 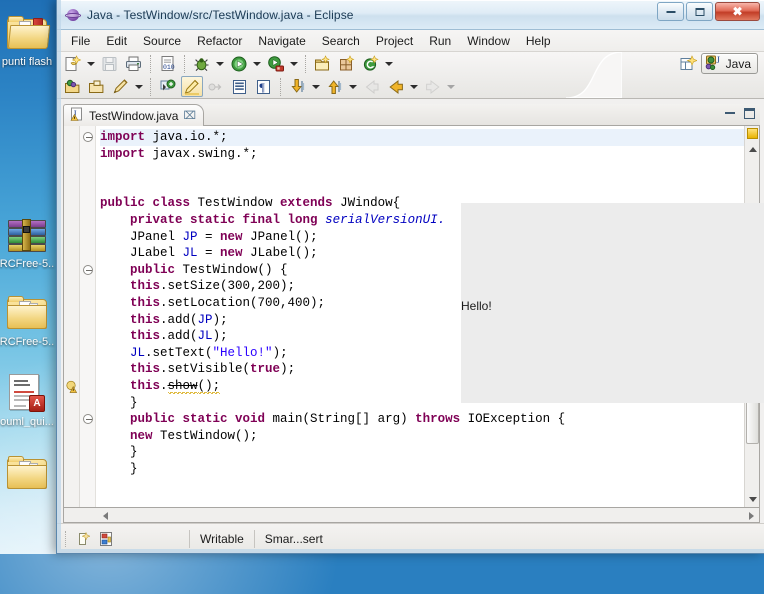 What do you see at coordinates (221, 538) in the screenshot?
I see `status-cell-writable: Writable` at bounding box center [221, 538].